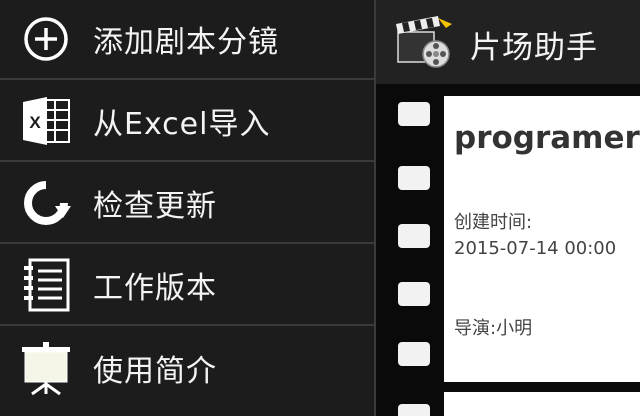 This screenshot has height=416, width=640. Describe the element at coordinates (182, 124) in the screenshot. I see `menu-item-label: 从Excel导入` at that location.